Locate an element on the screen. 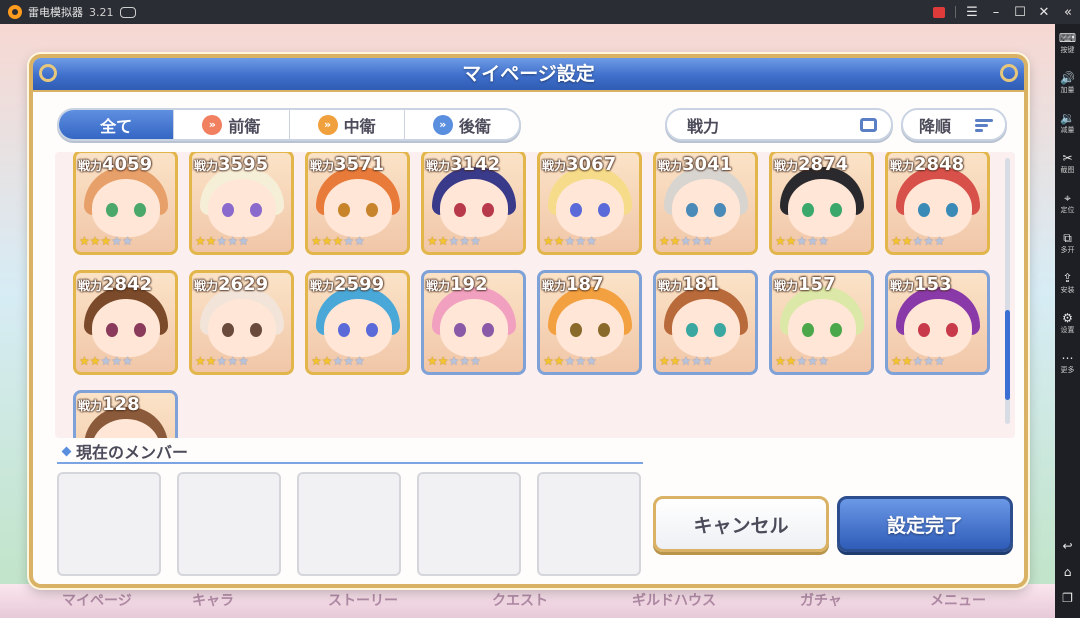  character-card: 戦力 181 ★ ★ ★ ★ ★ is located at coordinates (705, 322).